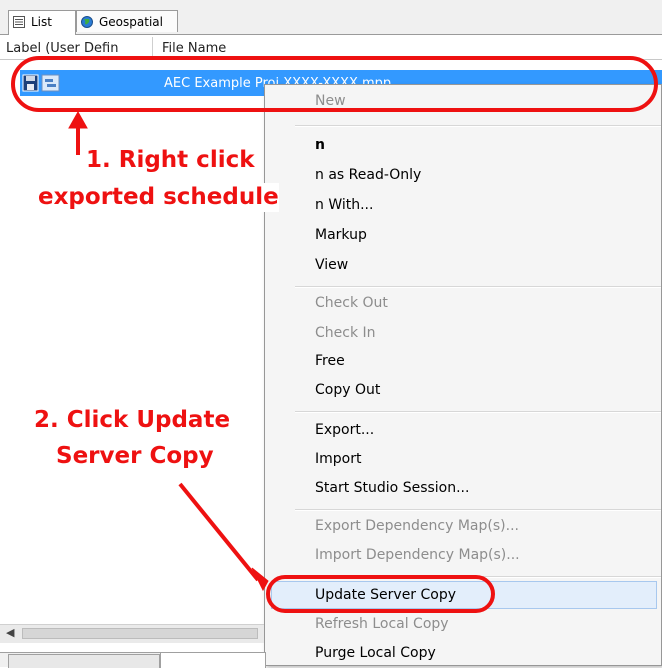 The height and width of the screenshot is (668, 662). Describe the element at coordinates (380, 594) in the screenshot. I see `highlight-oval-update-server-copy` at that location.